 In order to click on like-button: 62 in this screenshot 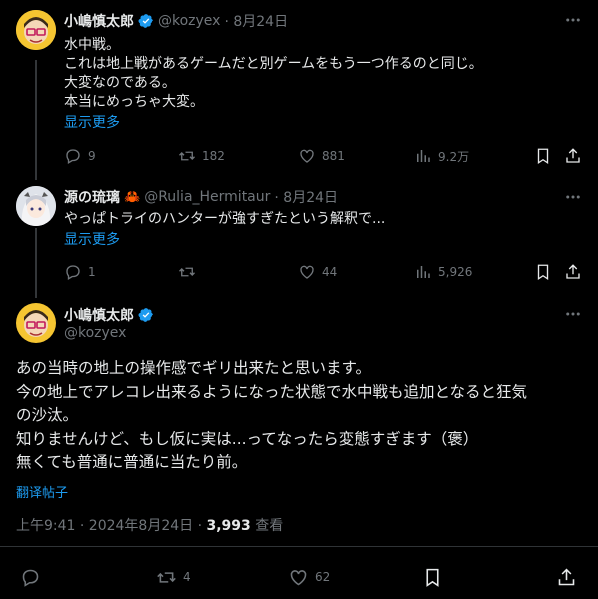, I will do `click(309, 577)`.